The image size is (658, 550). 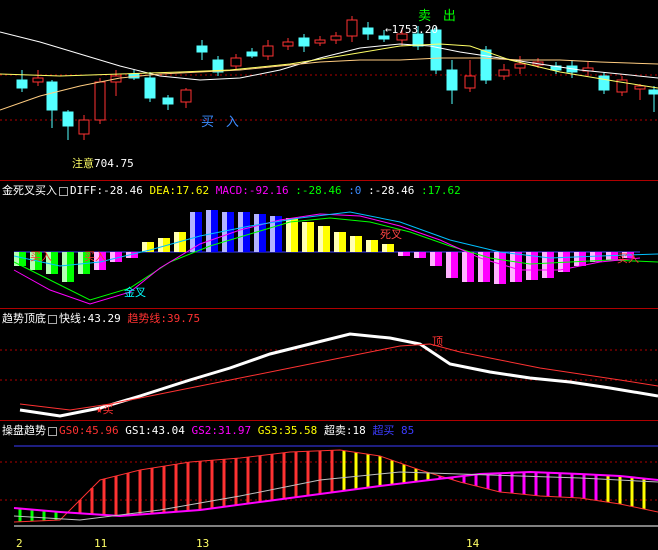 I want to click on x-axis-tick: 14, so click(x=473, y=543).